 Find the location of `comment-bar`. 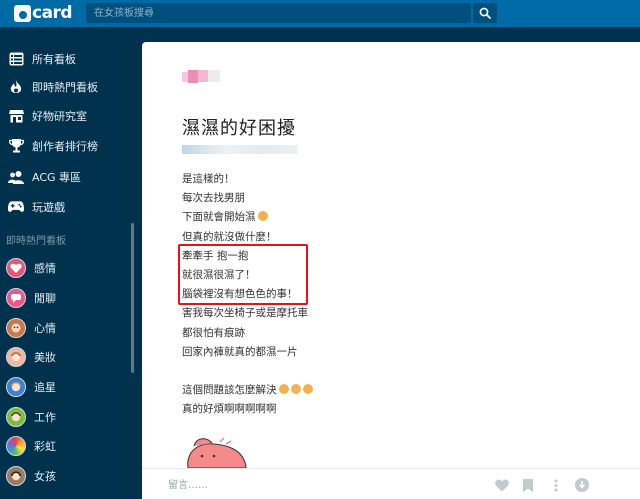

comment-bar is located at coordinates (391, 483).